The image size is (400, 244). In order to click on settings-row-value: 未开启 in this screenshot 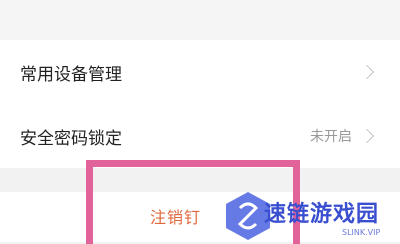, I will do `click(331, 137)`.